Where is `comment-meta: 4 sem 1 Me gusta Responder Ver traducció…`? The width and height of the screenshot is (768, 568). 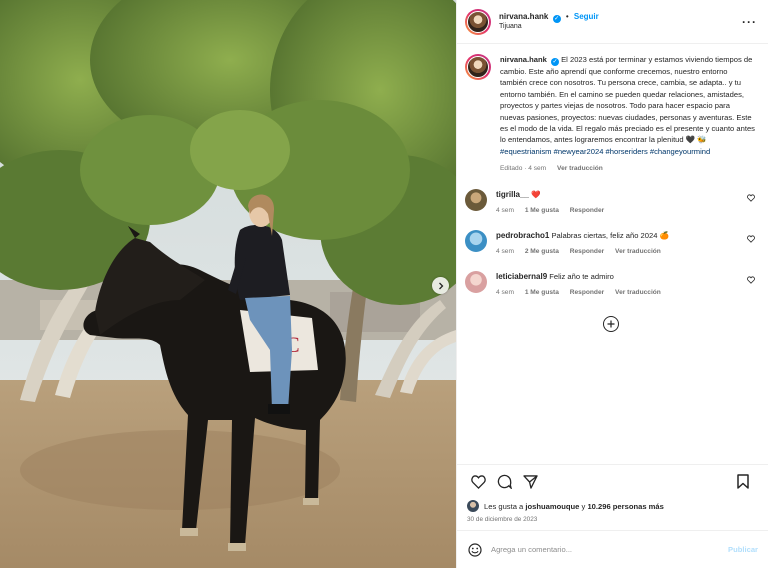 comment-meta: 4 sem 1 Me gusta Responder Ver traducció… is located at coordinates (621, 292).